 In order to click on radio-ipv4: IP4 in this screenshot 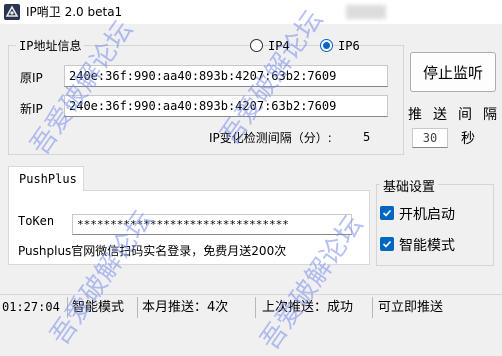, I will do `click(278, 46)`.